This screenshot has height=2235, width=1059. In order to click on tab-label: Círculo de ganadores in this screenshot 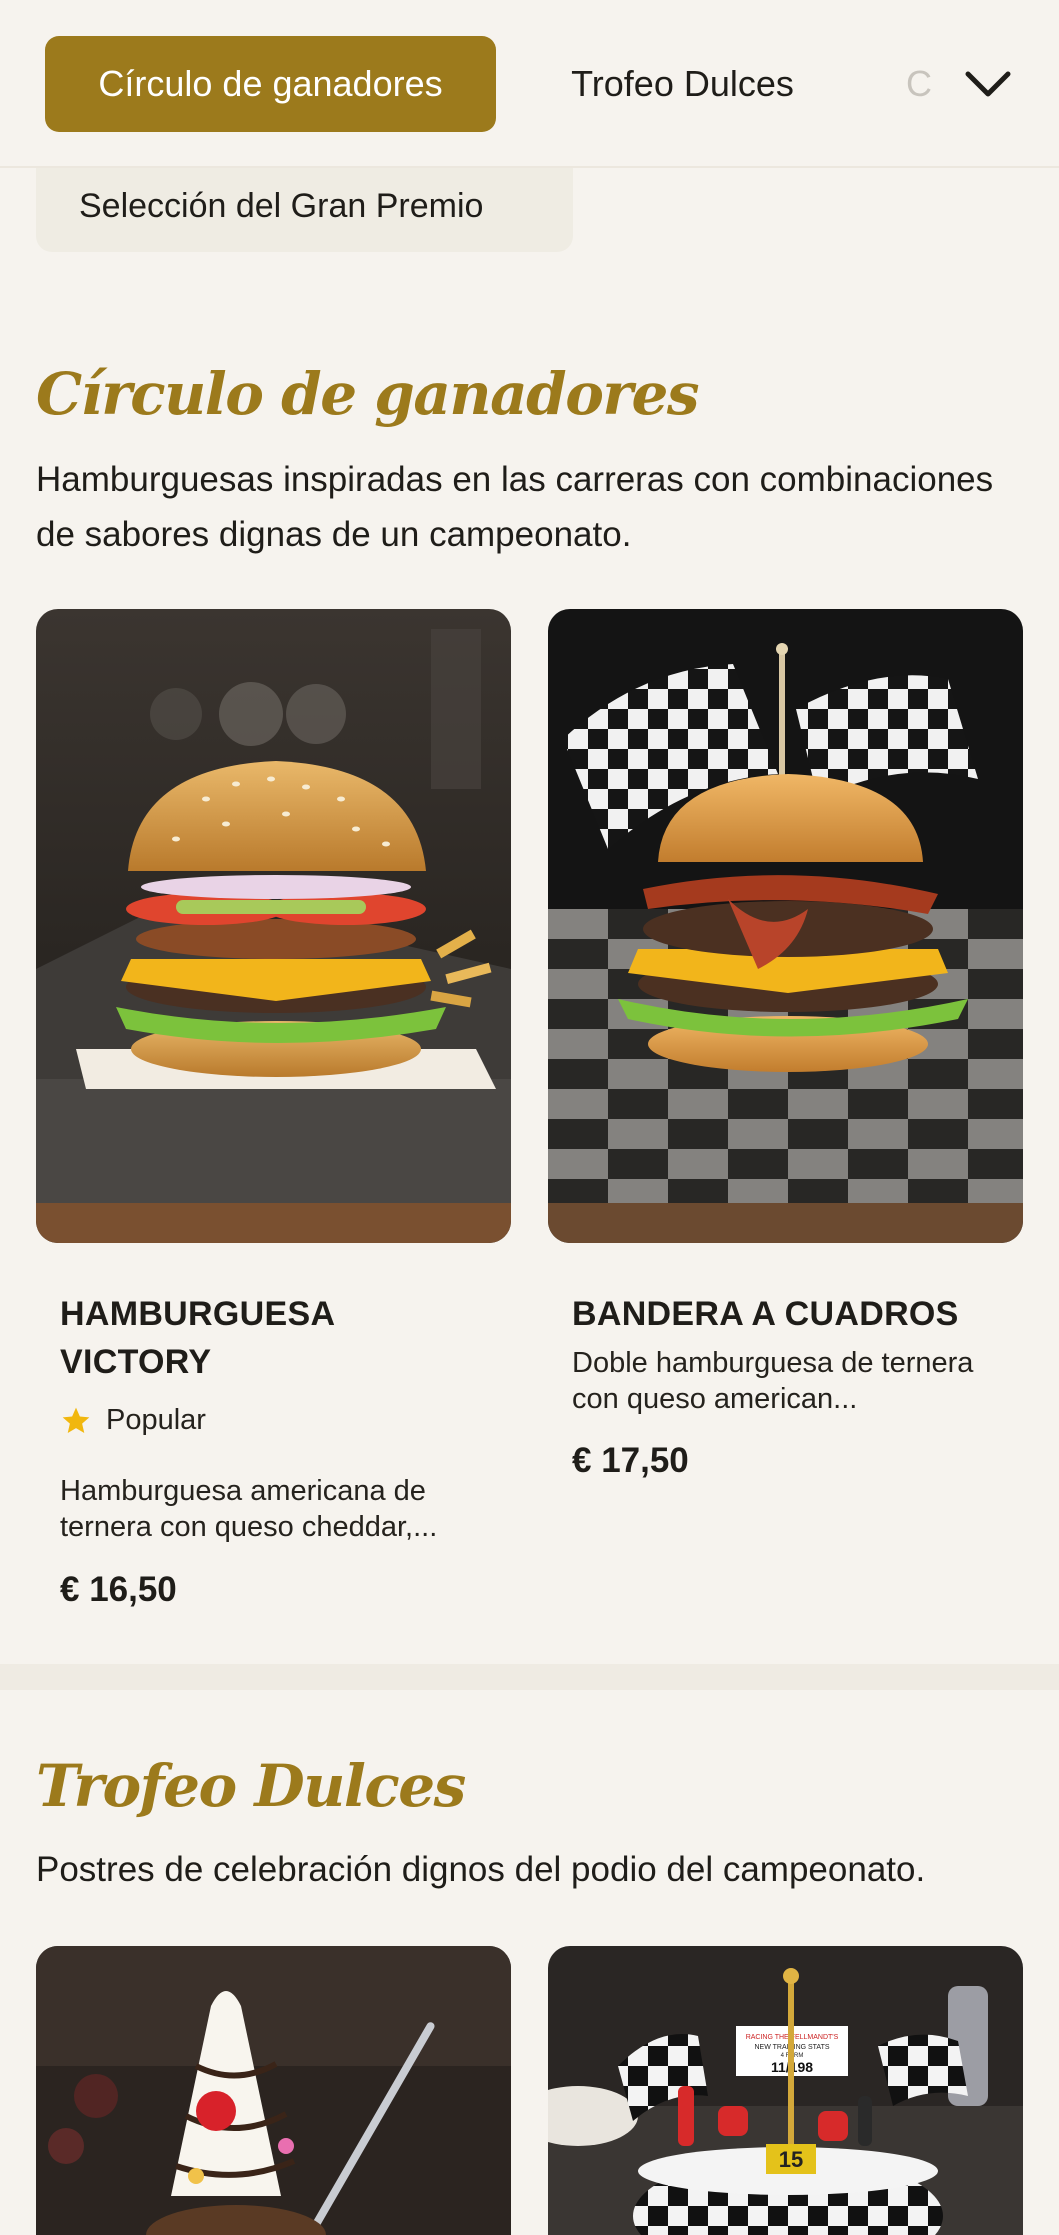, I will do `click(270, 83)`.